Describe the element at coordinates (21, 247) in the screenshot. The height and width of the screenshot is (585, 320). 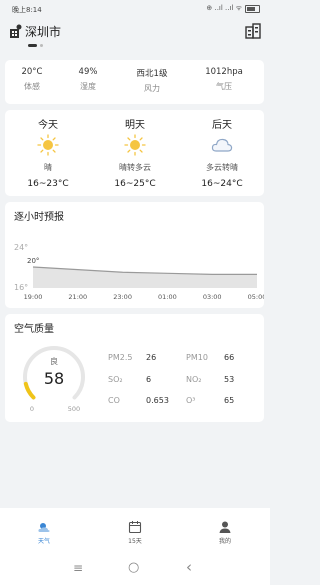
I see `y-max-label: 24°` at that location.